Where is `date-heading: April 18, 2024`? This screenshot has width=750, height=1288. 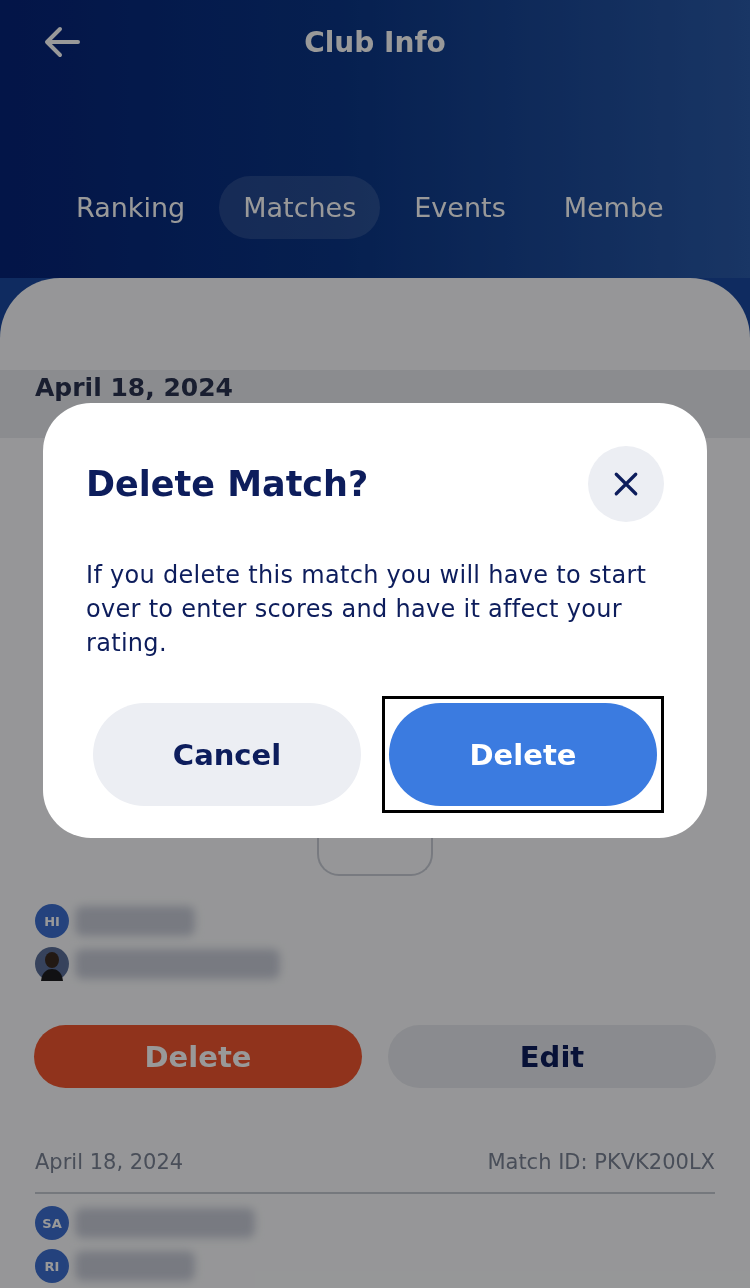
date-heading: April 18, 2024 is located at coordinates (134, 388).